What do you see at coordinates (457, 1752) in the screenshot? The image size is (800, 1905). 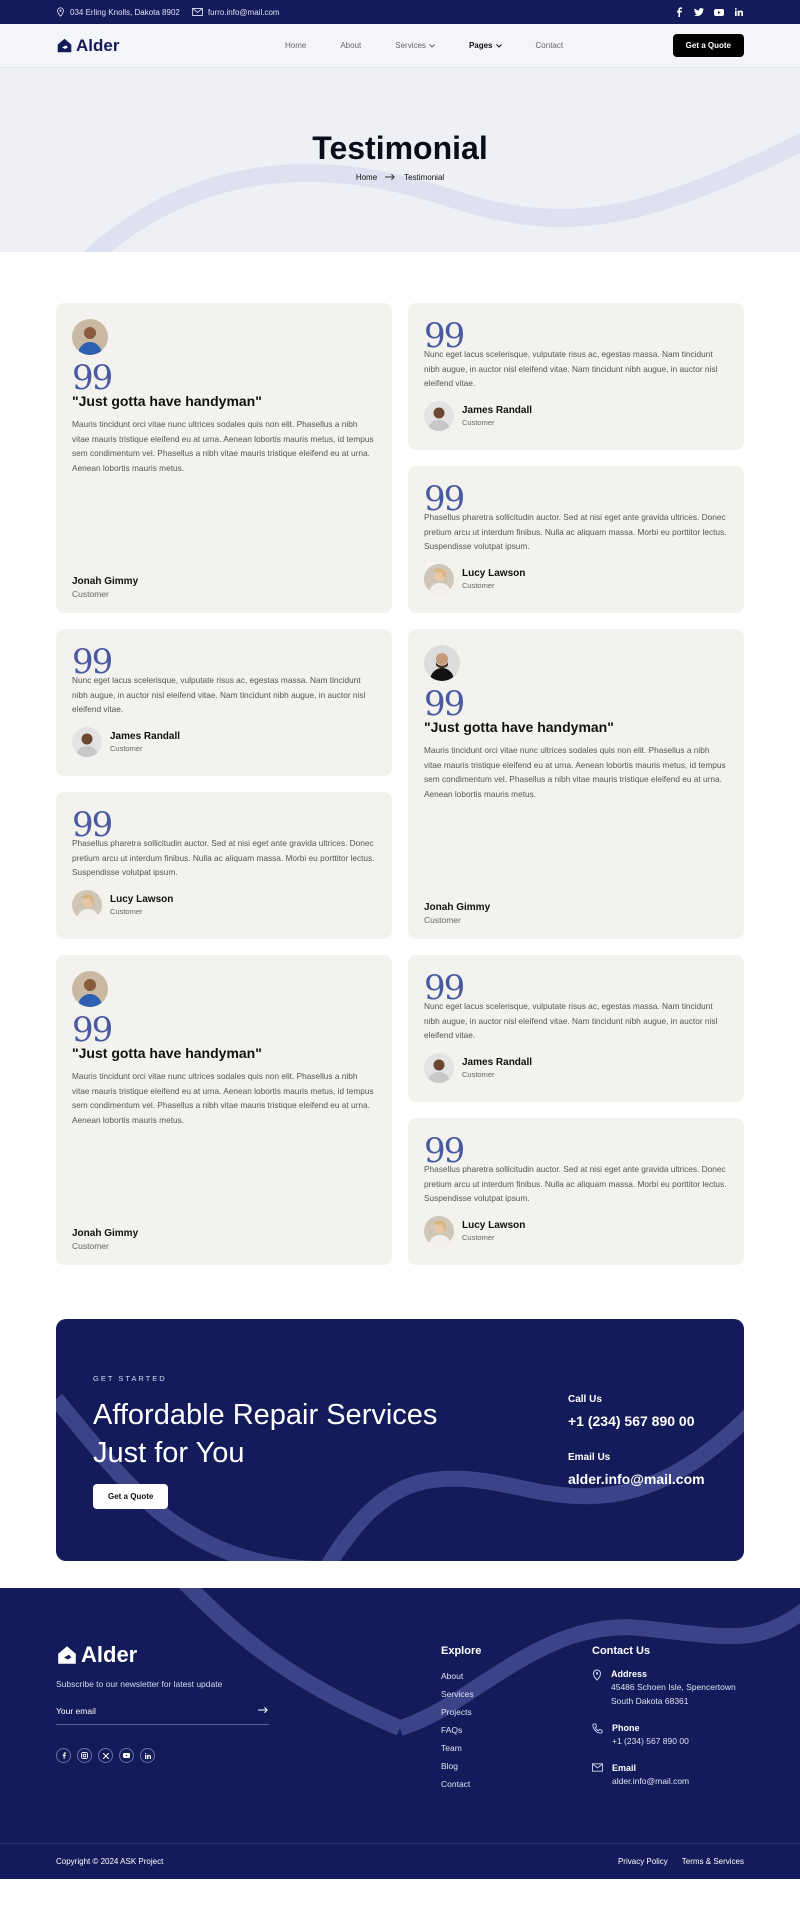 I see `footer-link-team: Team` at bounding box center [457, 1752].